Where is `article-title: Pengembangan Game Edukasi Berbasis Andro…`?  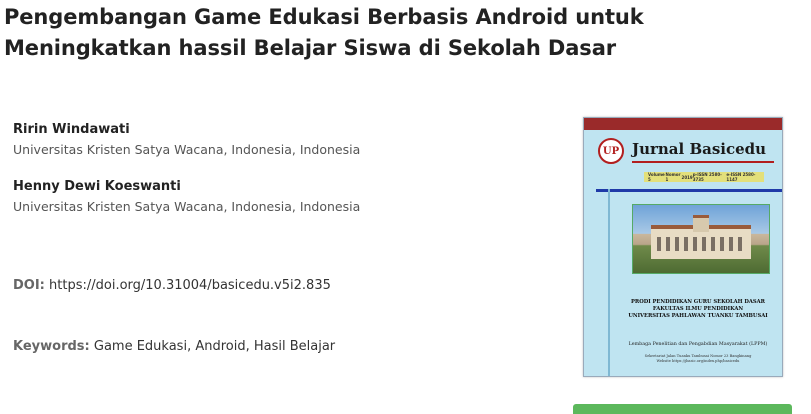
article-title: Pengembangan Game Edukasi Berbasis Andro… is located at coordinates (324, 32).